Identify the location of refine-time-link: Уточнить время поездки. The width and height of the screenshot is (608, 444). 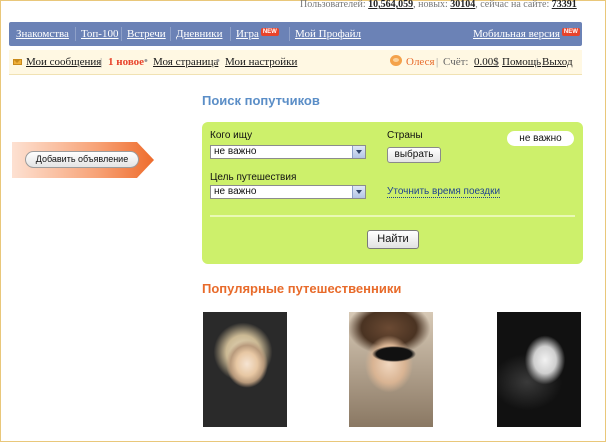
(444, 192).